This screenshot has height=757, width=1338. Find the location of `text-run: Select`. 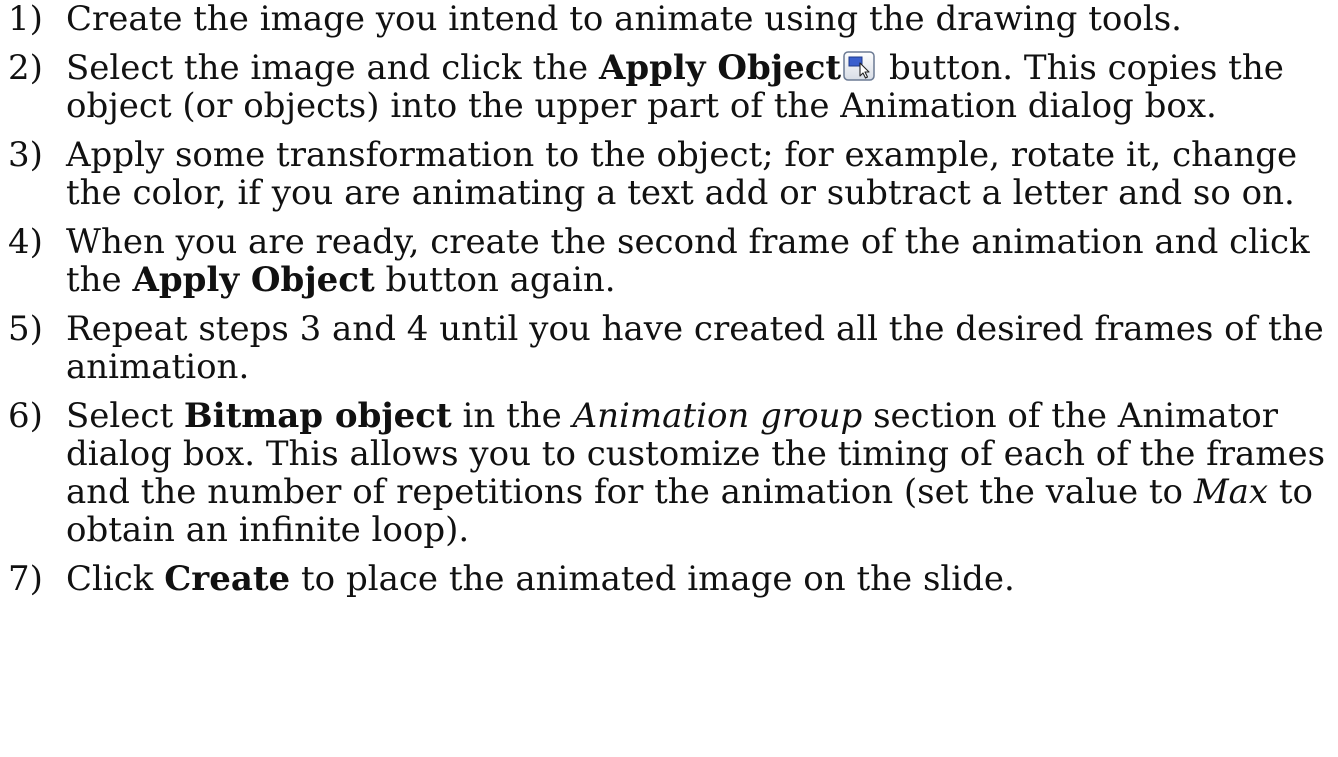

text-run: Select is located at coordinates (125, 416).